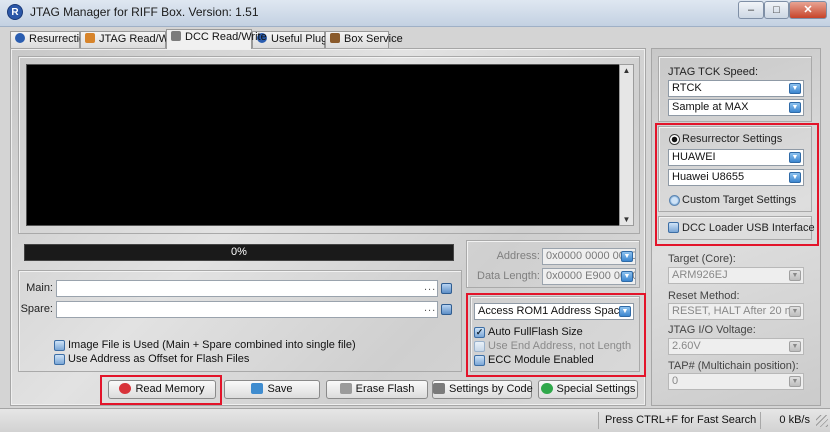  What do you see at coordinates (546, 388) in the screenshot?
I see `special-icon` at bounding box center [546, 388].